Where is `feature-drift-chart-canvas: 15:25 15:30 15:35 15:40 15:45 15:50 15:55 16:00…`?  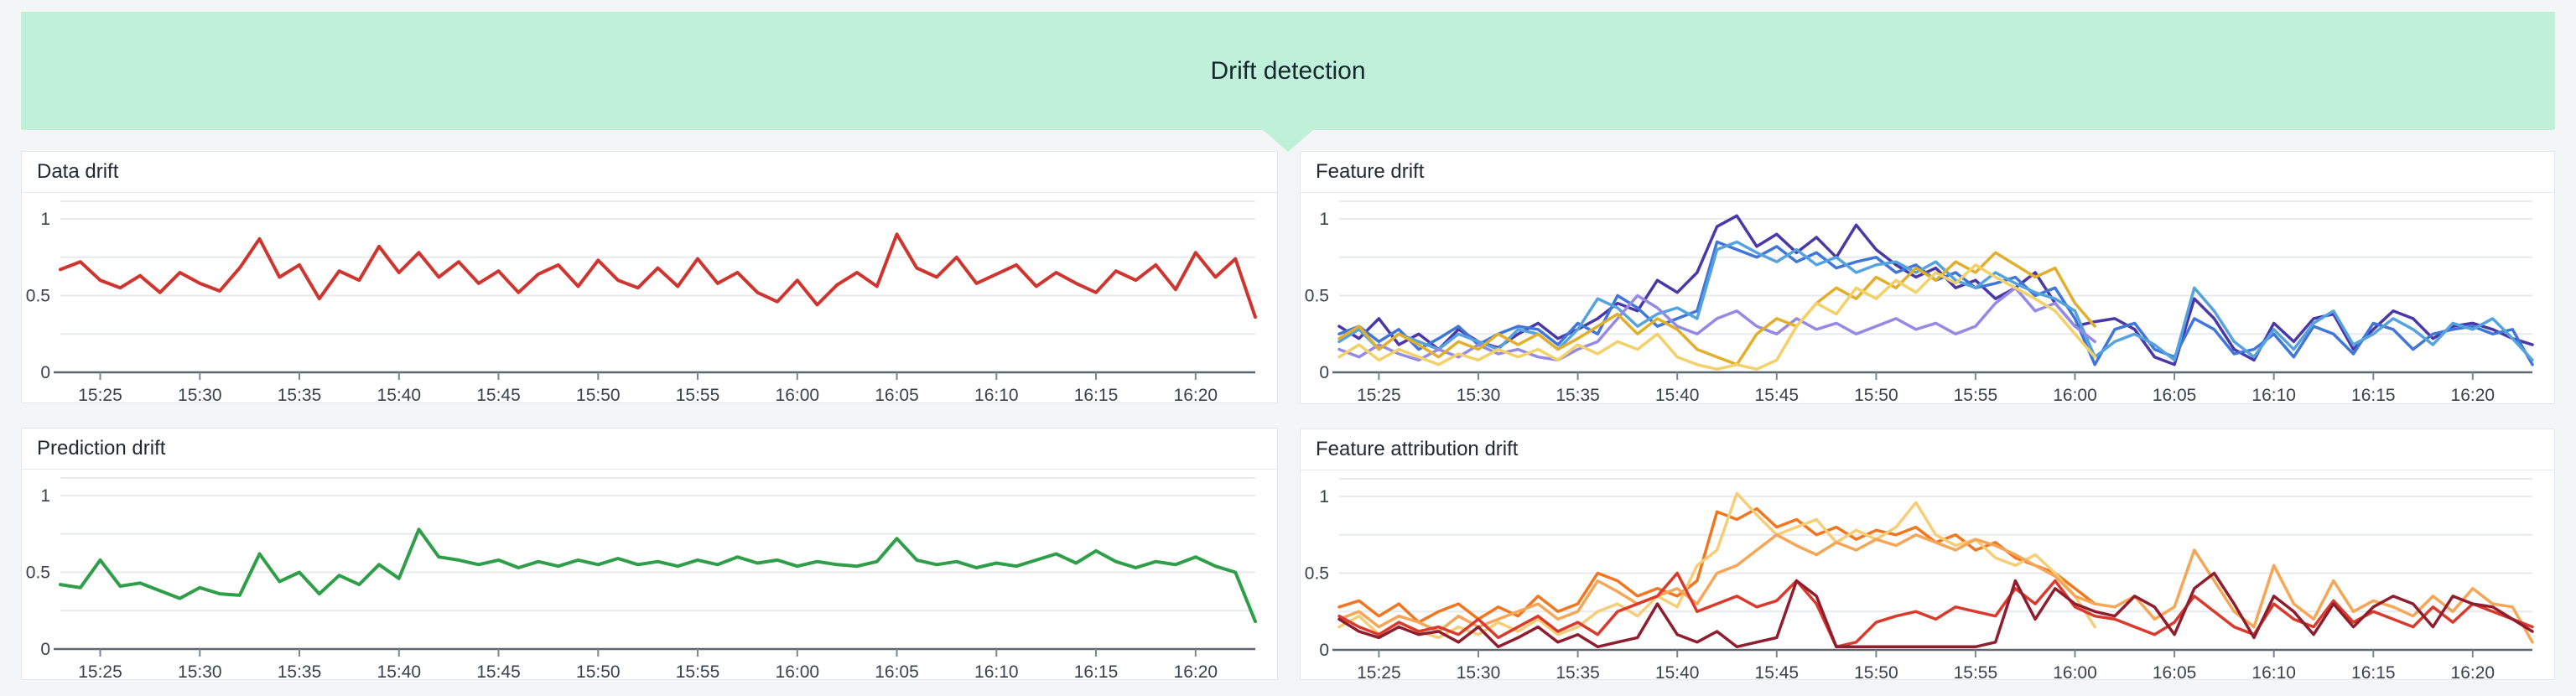
feature-drift-chart-canvas: 15:25 15:30 15:35 15:40 15:45 15:50 15:55 16:00… is located at coordinates (1927, 298).